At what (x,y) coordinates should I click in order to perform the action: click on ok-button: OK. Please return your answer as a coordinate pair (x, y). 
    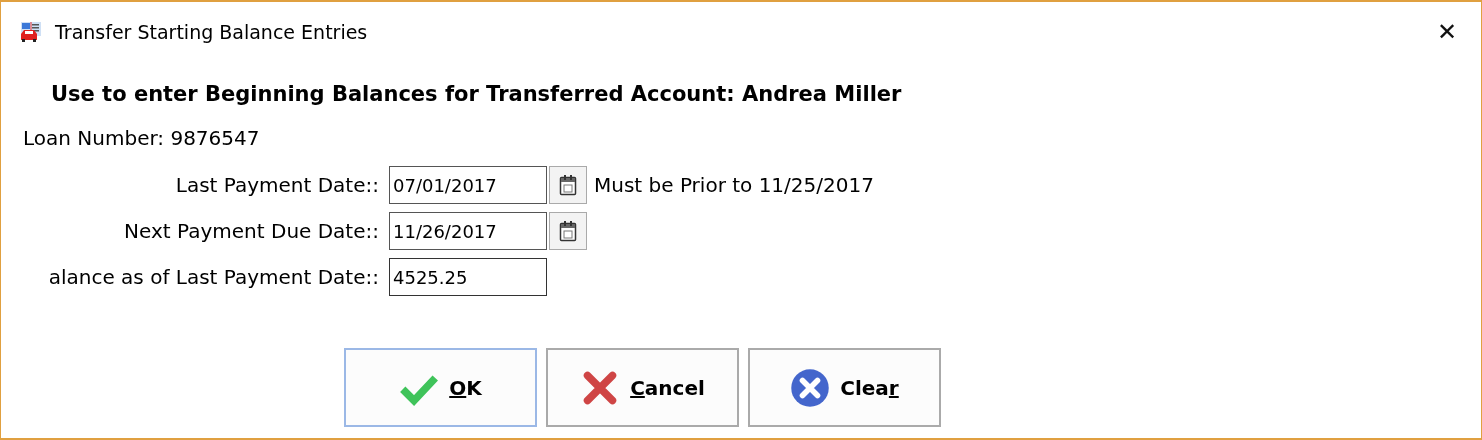
    Looking at the image, I should click on (440, 387).